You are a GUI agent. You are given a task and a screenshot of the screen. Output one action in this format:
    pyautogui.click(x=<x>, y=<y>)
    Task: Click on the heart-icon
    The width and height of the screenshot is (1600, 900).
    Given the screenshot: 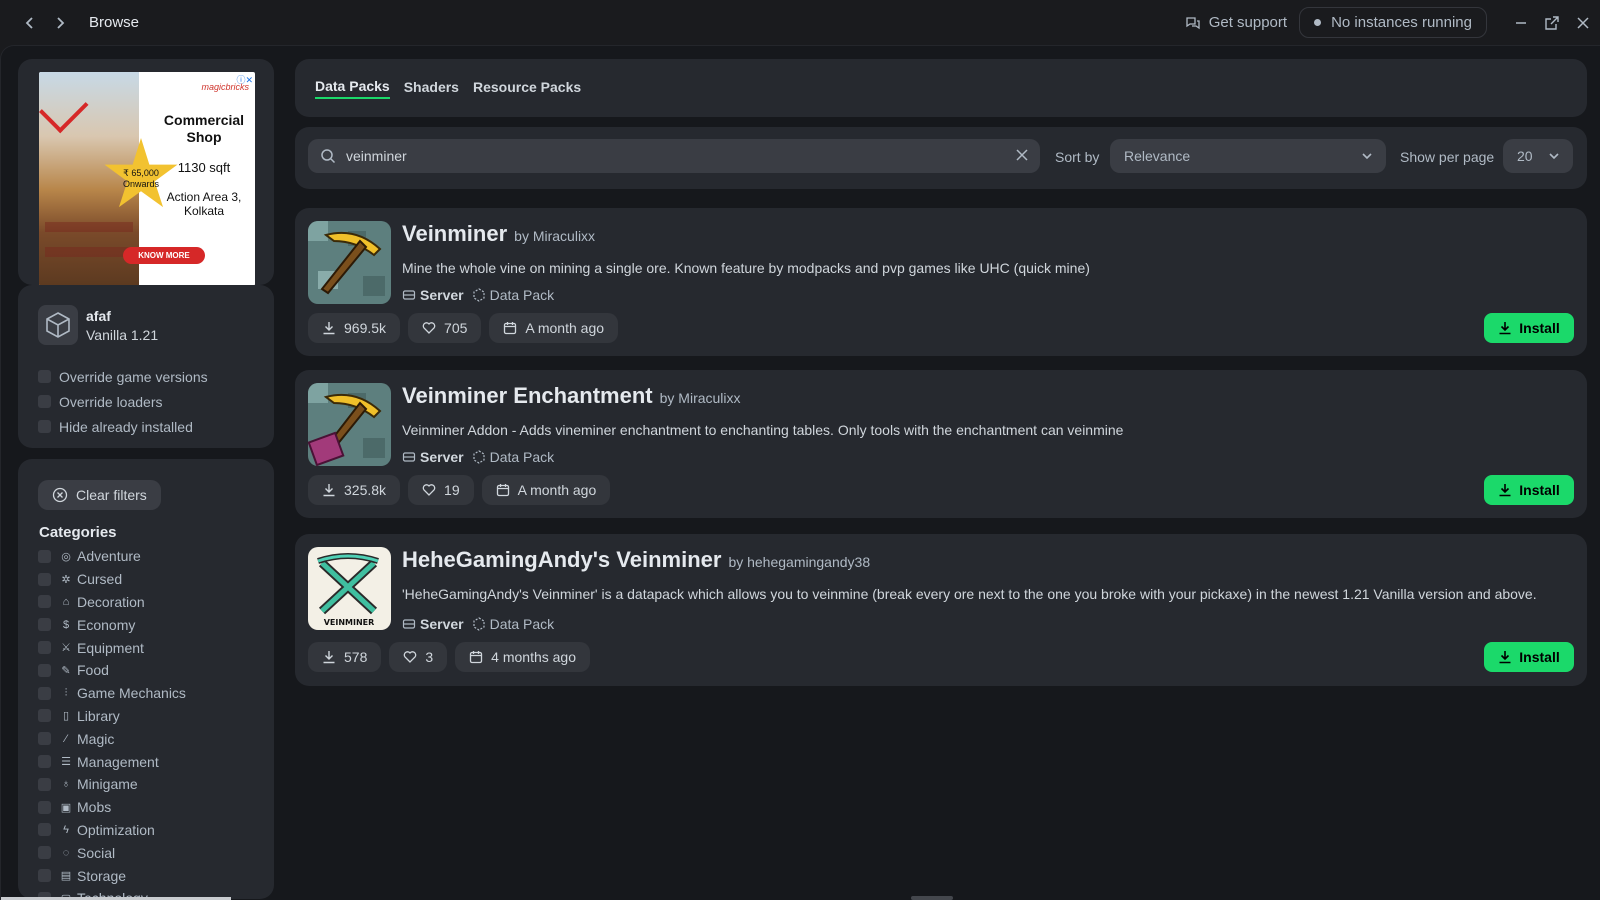 What is the action you would take?
    pyautogui.click(x=429, y=328)
    